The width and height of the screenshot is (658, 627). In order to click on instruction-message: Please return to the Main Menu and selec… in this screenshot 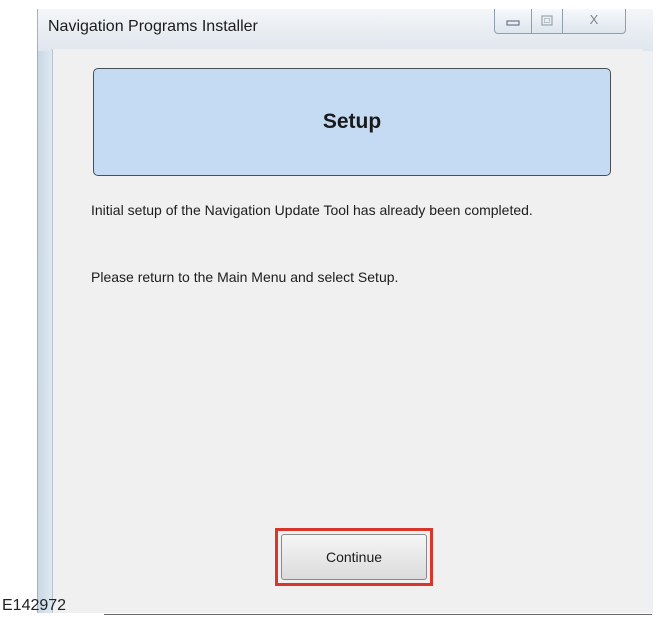, I will do `click(245, 277)`.